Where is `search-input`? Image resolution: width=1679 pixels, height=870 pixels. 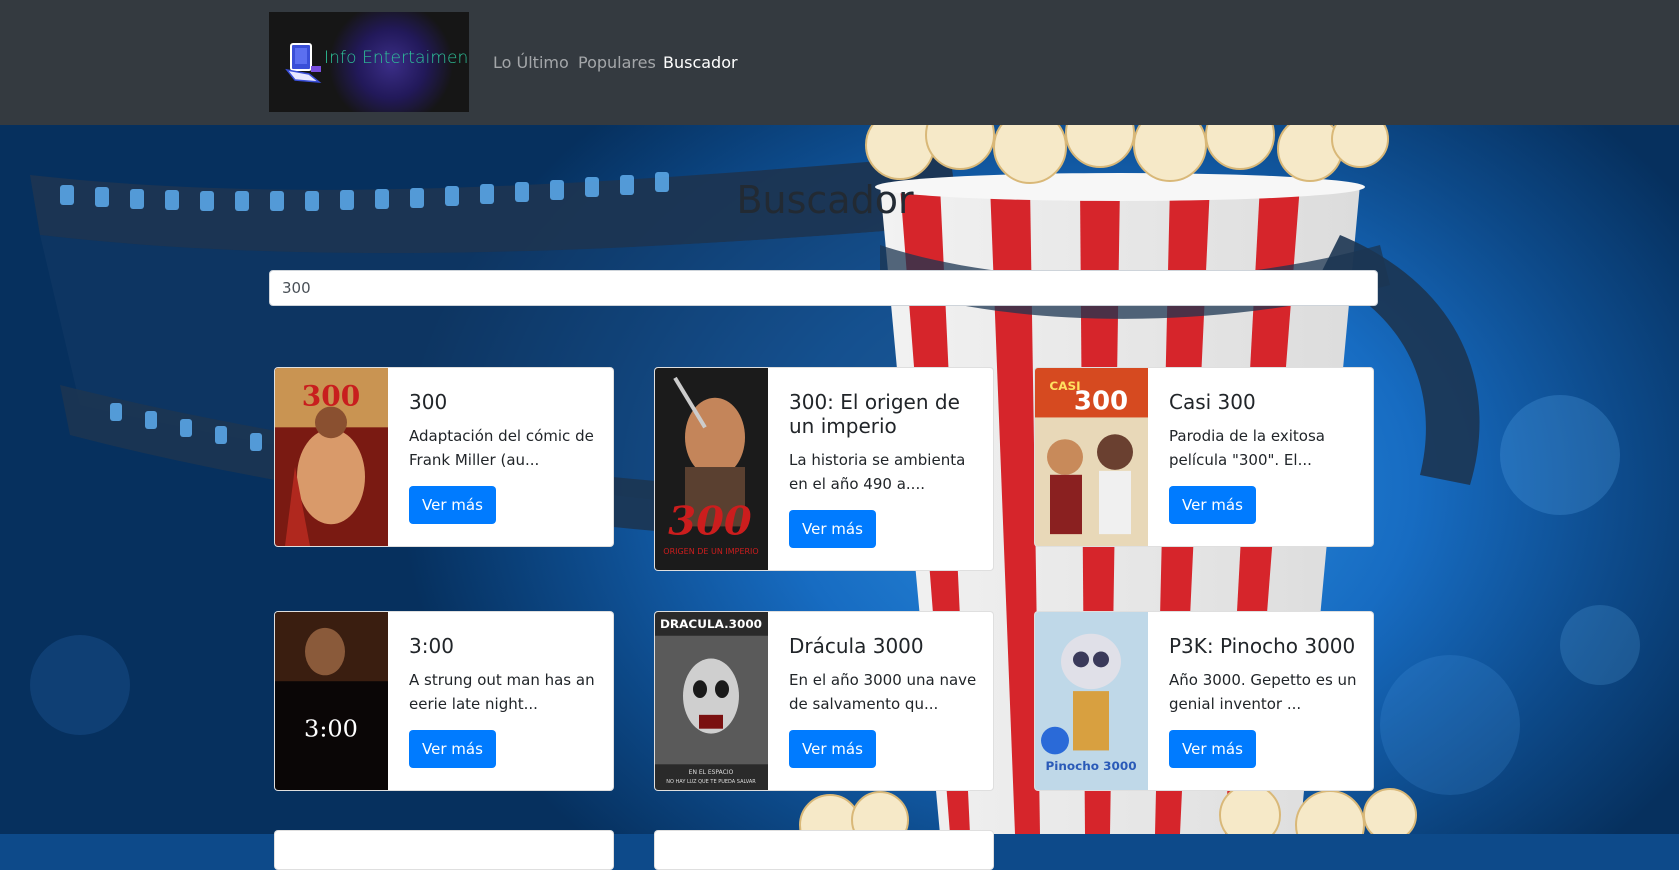 search-input is located at coordinates (823, 288).